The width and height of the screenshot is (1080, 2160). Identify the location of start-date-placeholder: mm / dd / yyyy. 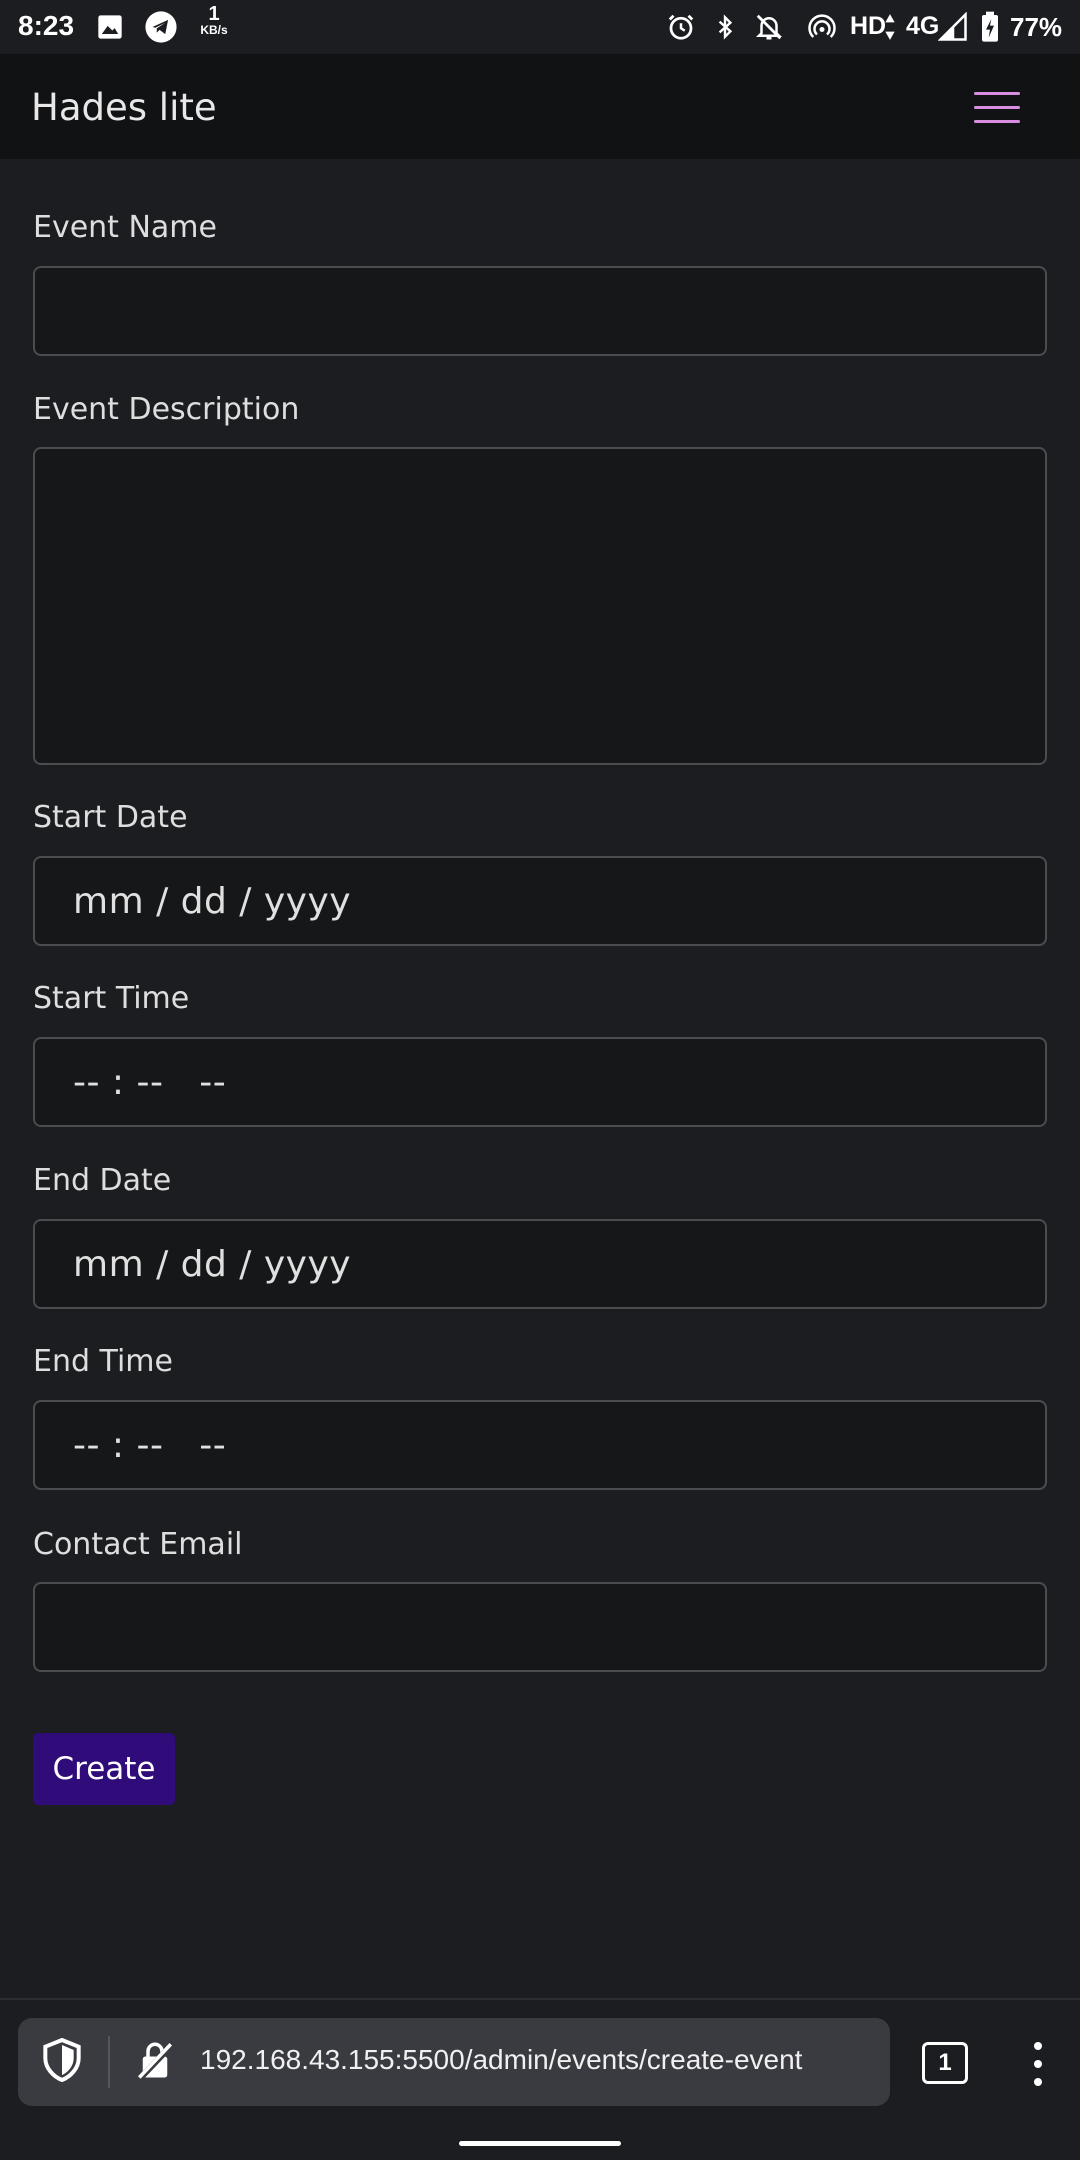
(212, 901).